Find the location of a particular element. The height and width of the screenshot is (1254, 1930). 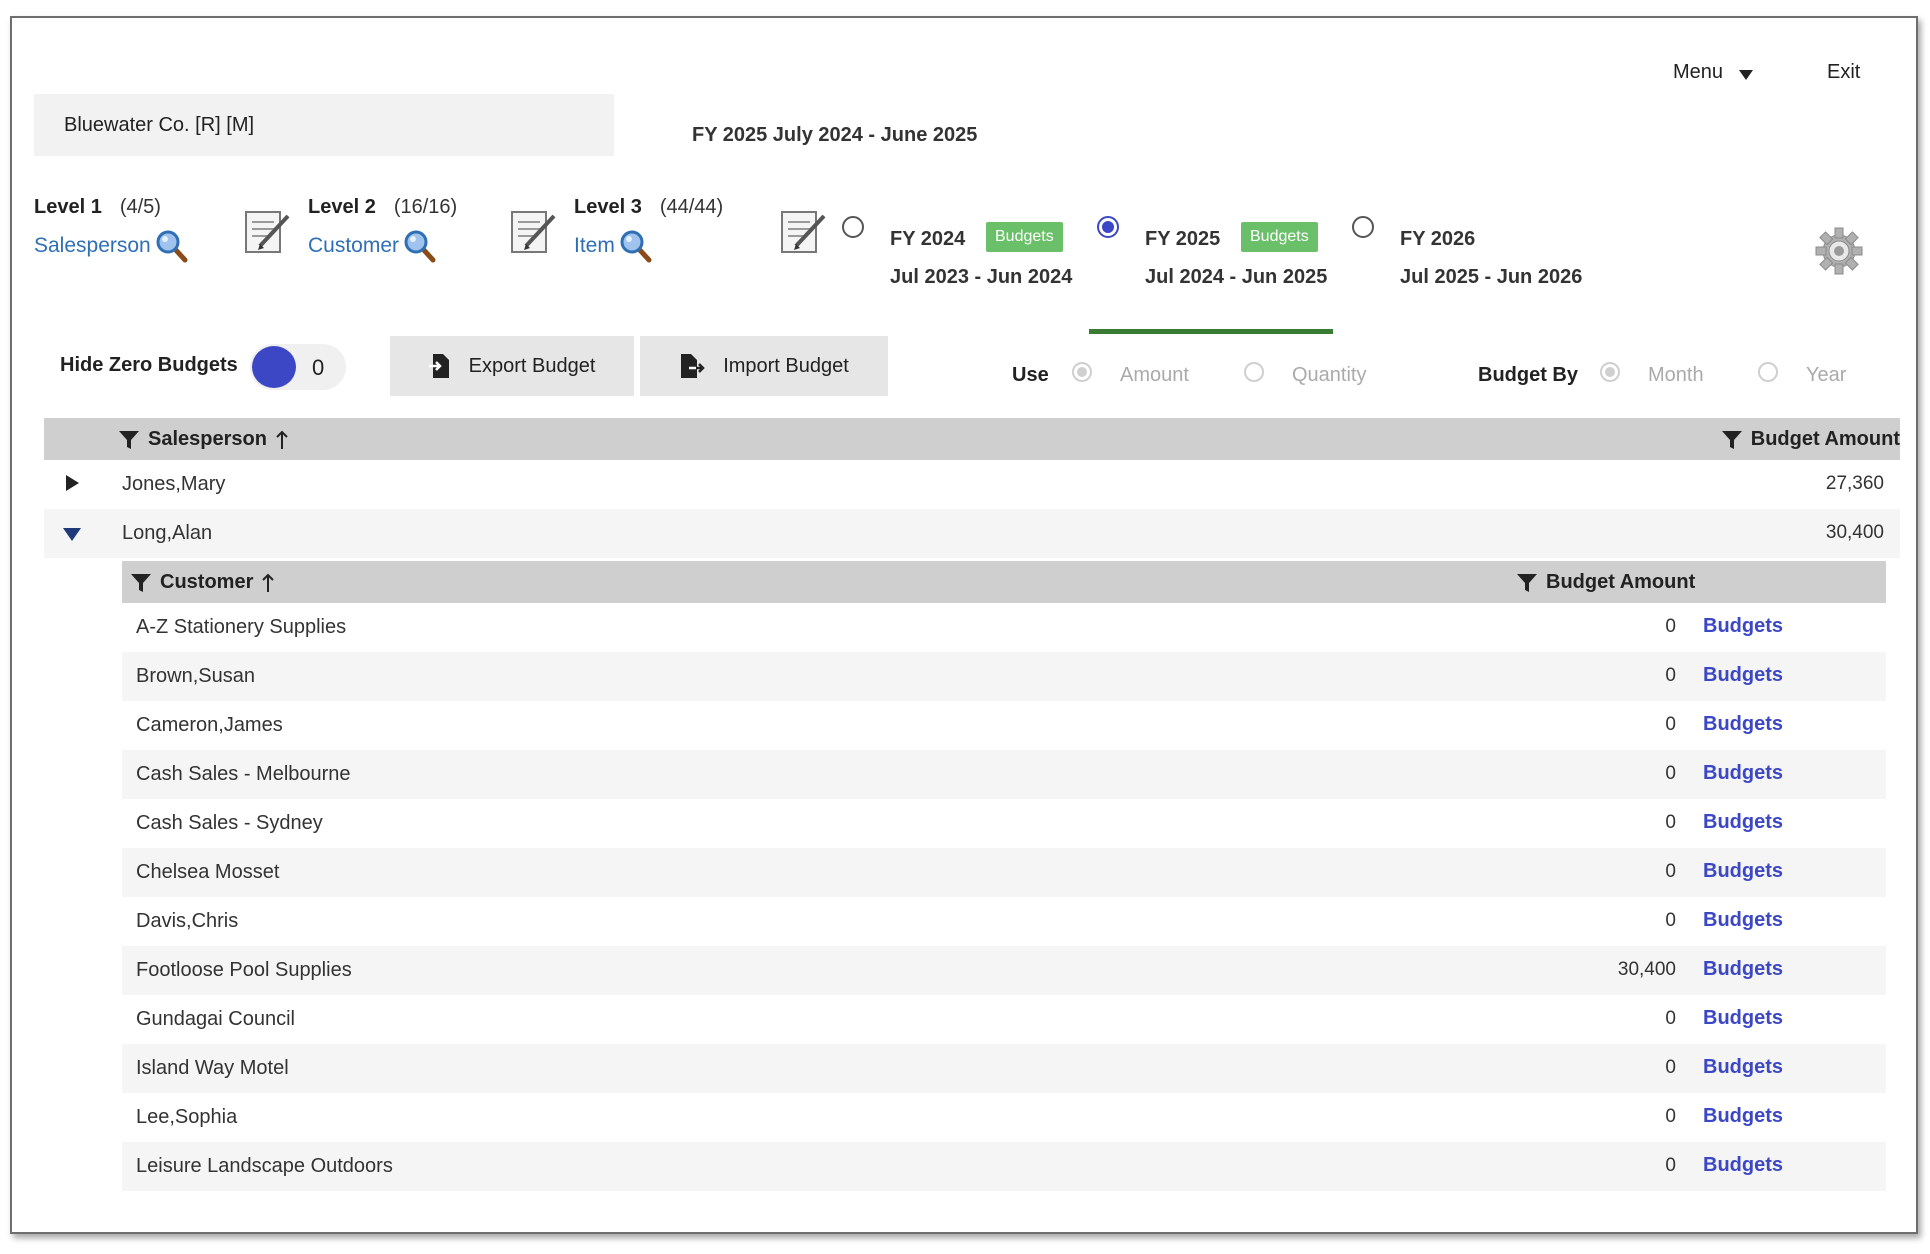

gear-icon is located at coordinates (1839, 251).